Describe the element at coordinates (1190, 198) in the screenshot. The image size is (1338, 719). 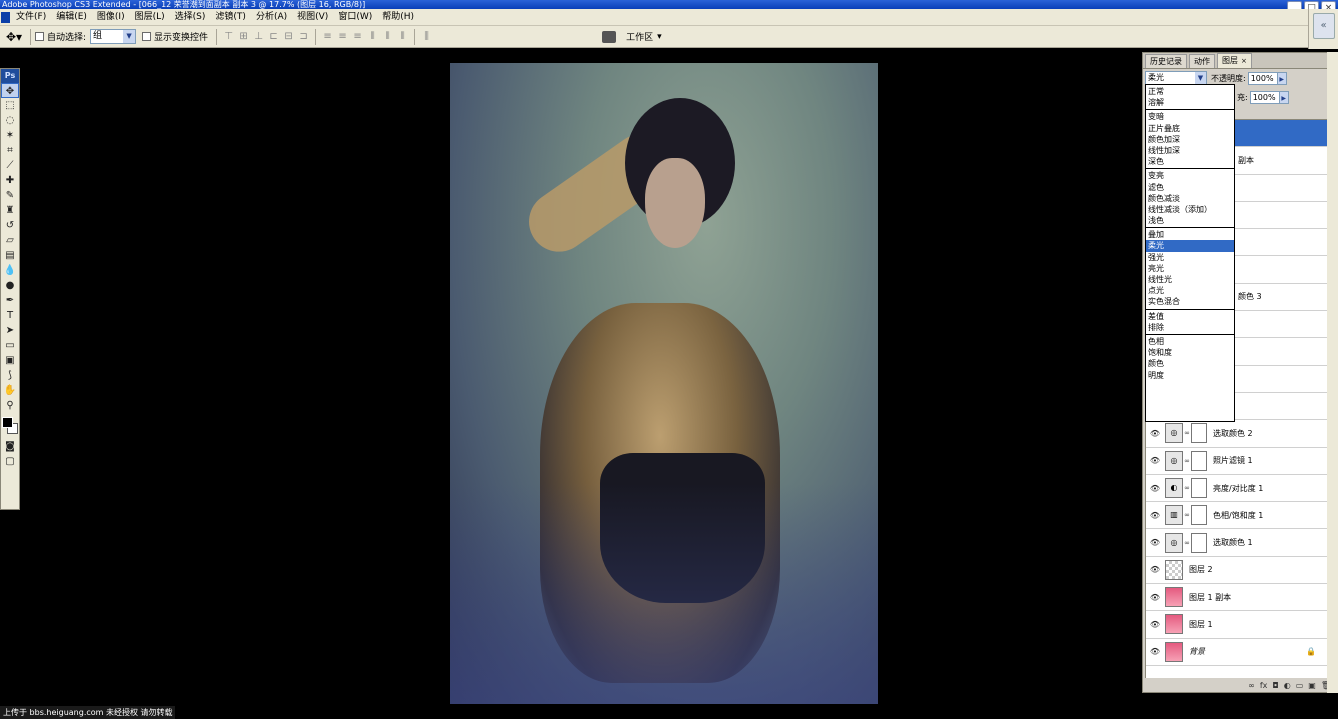
I see `blend-option: 颜色减淡` at that location.